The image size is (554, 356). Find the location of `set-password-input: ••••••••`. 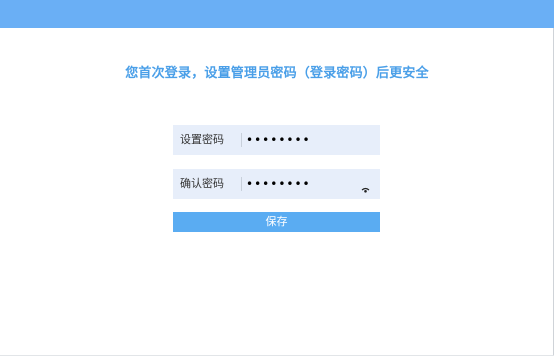

set-password-input: •••••••• is located at coordinates (278, 140).